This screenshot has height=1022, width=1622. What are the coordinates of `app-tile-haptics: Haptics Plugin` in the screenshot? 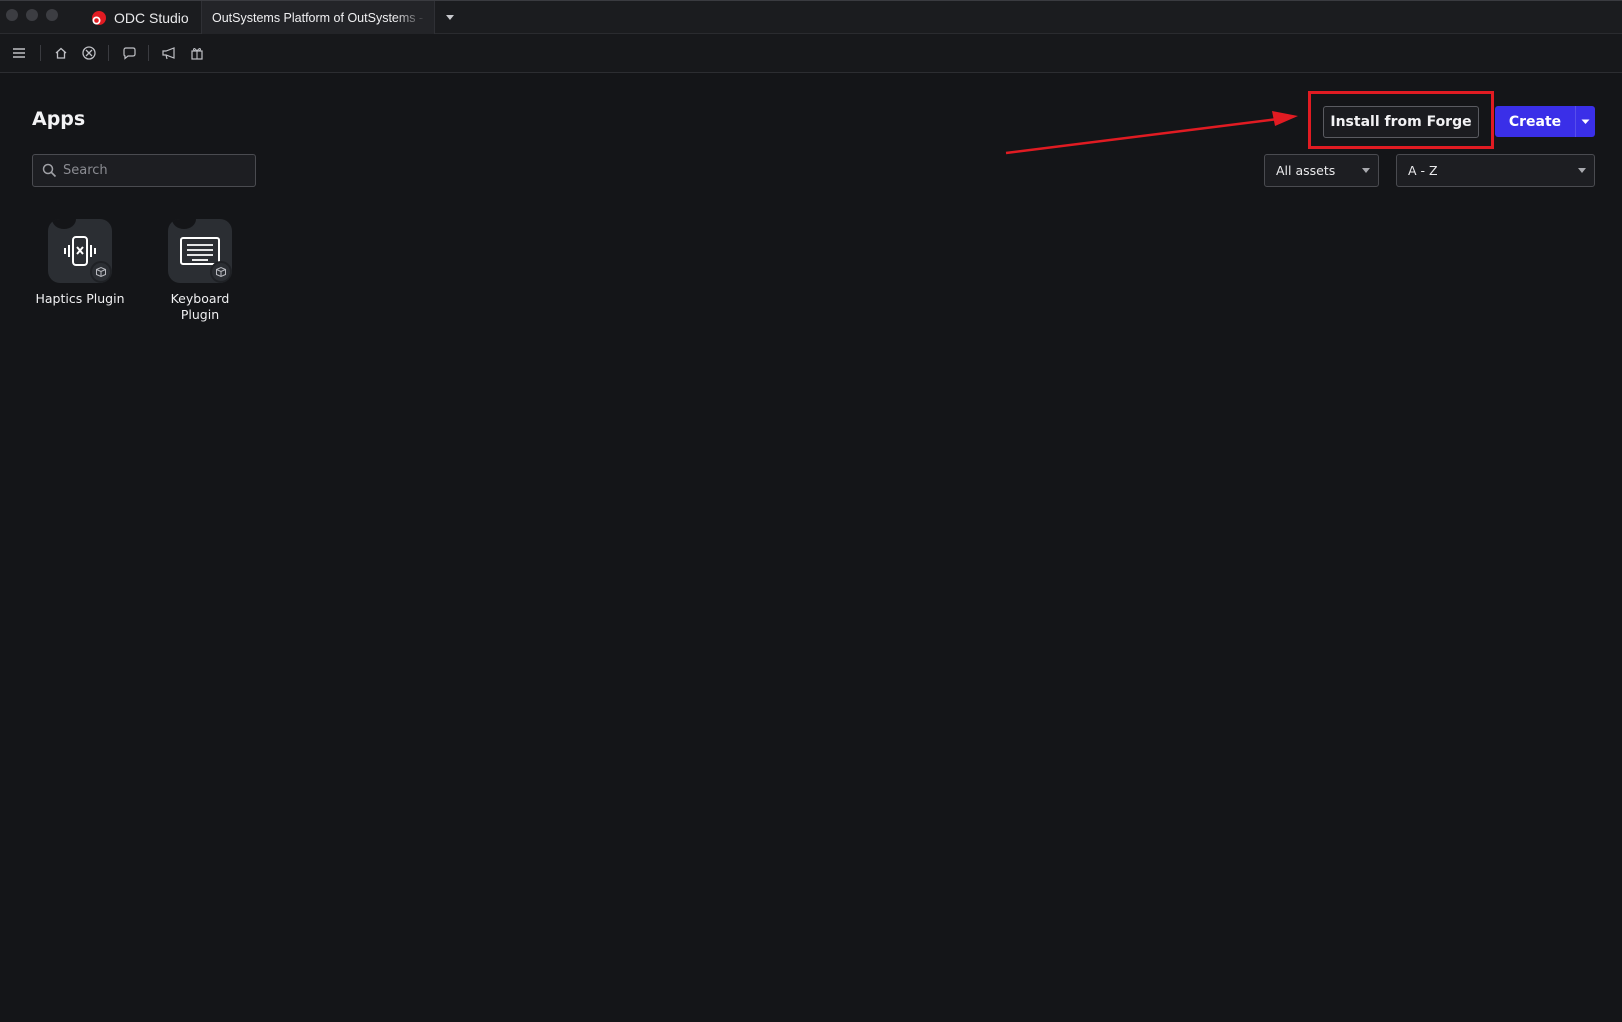 It's located at (80, 263).